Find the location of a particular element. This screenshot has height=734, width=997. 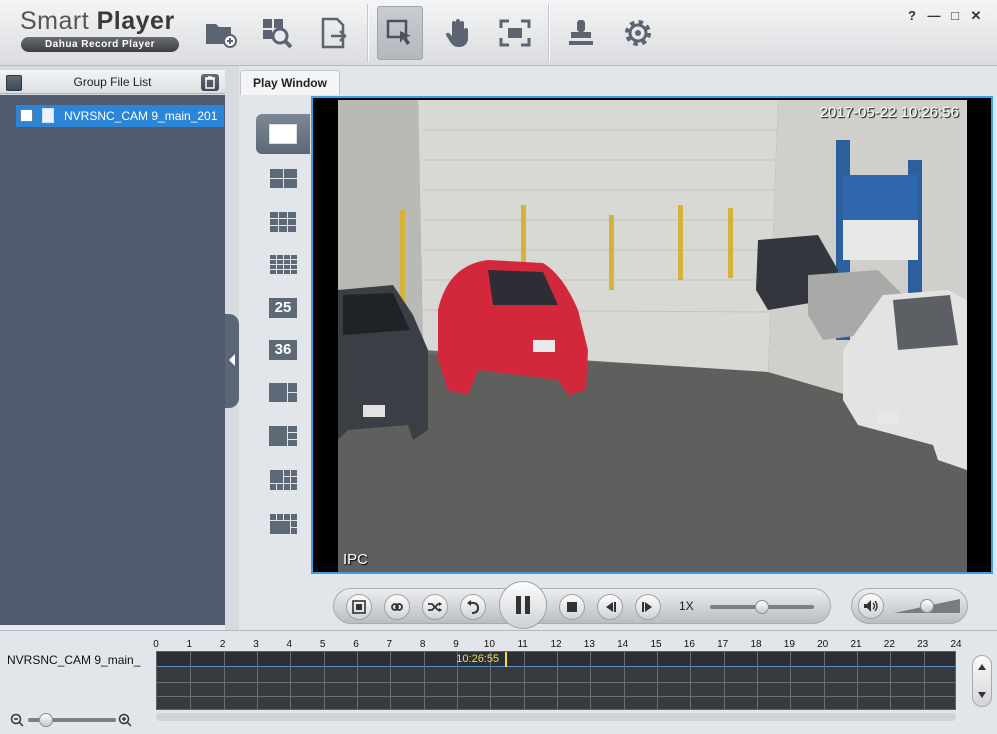

hand-drag-button is located at coordinates (458, 33).